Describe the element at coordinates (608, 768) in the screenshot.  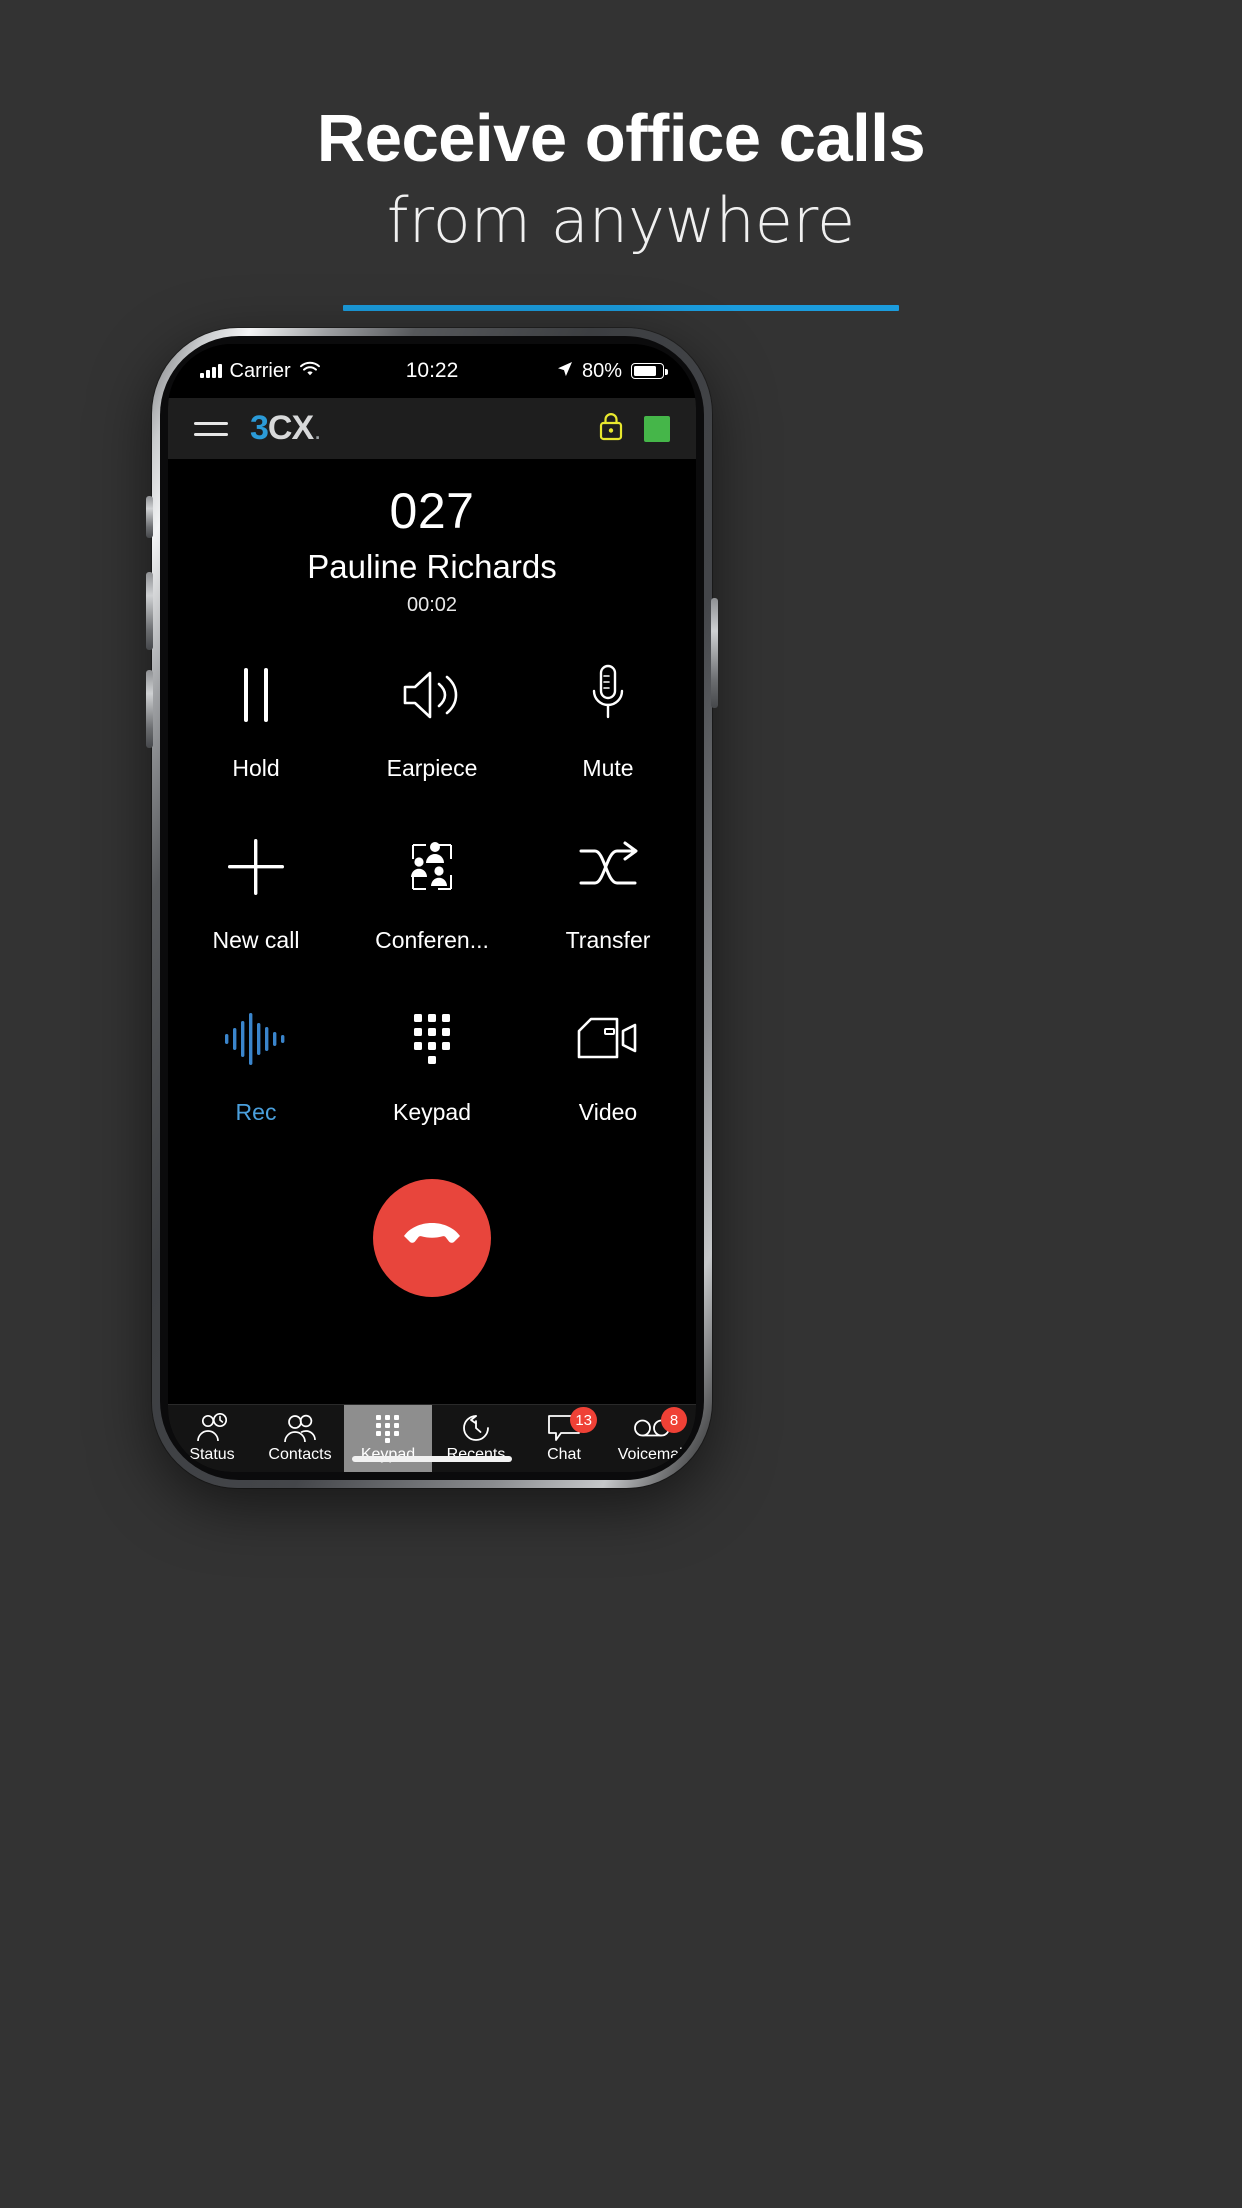
I see `mute-label: Mute` at that location.